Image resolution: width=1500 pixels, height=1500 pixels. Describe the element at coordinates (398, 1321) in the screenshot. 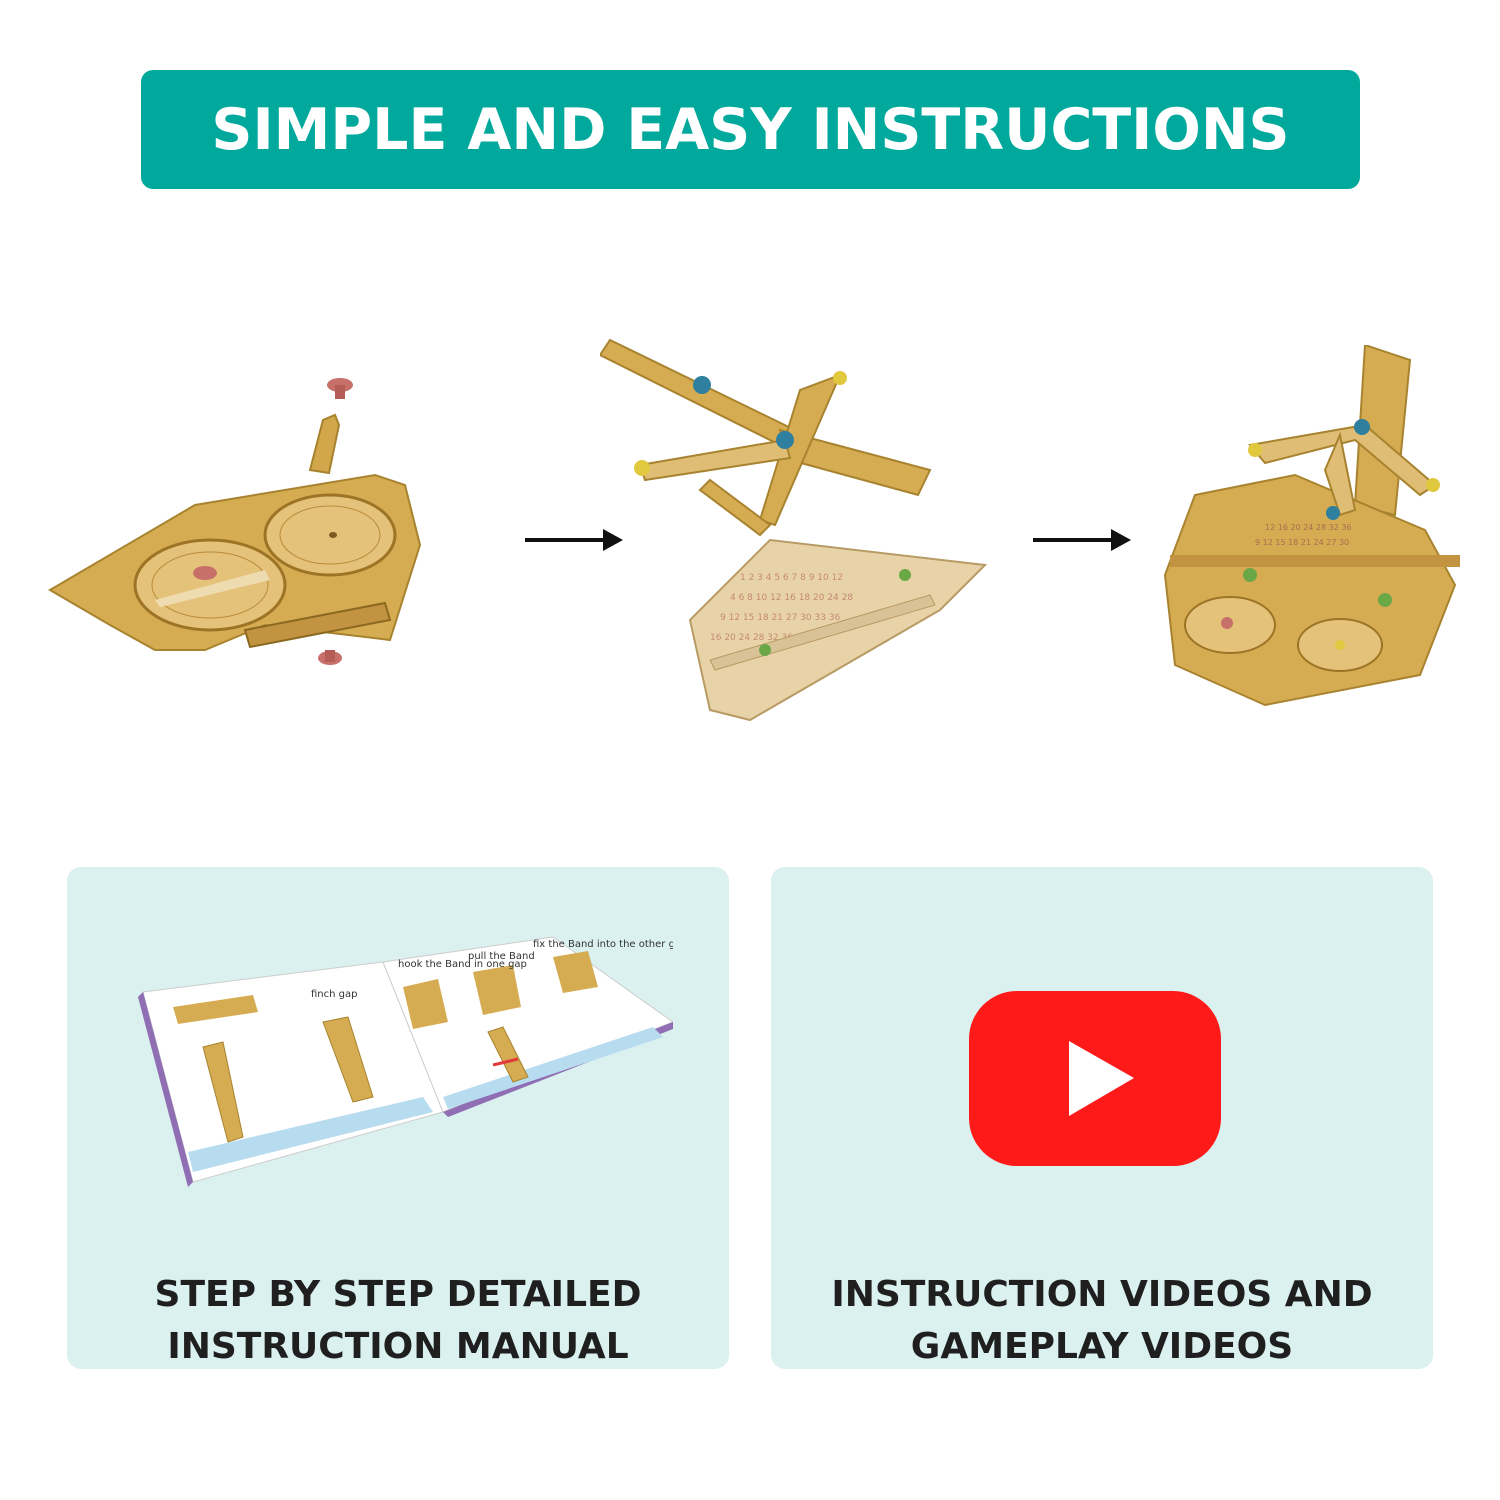

I see `manual-caption: STEP BY STEP DETAILED INSTRUCTION MANUAL` at that location.